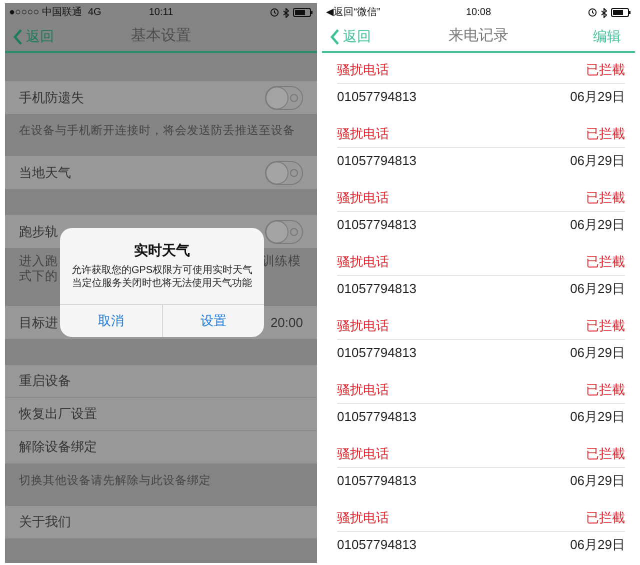 The image size is (640, 565). I want to click on back-to-app-link: ◀返回“微信”, so click(353, 12).